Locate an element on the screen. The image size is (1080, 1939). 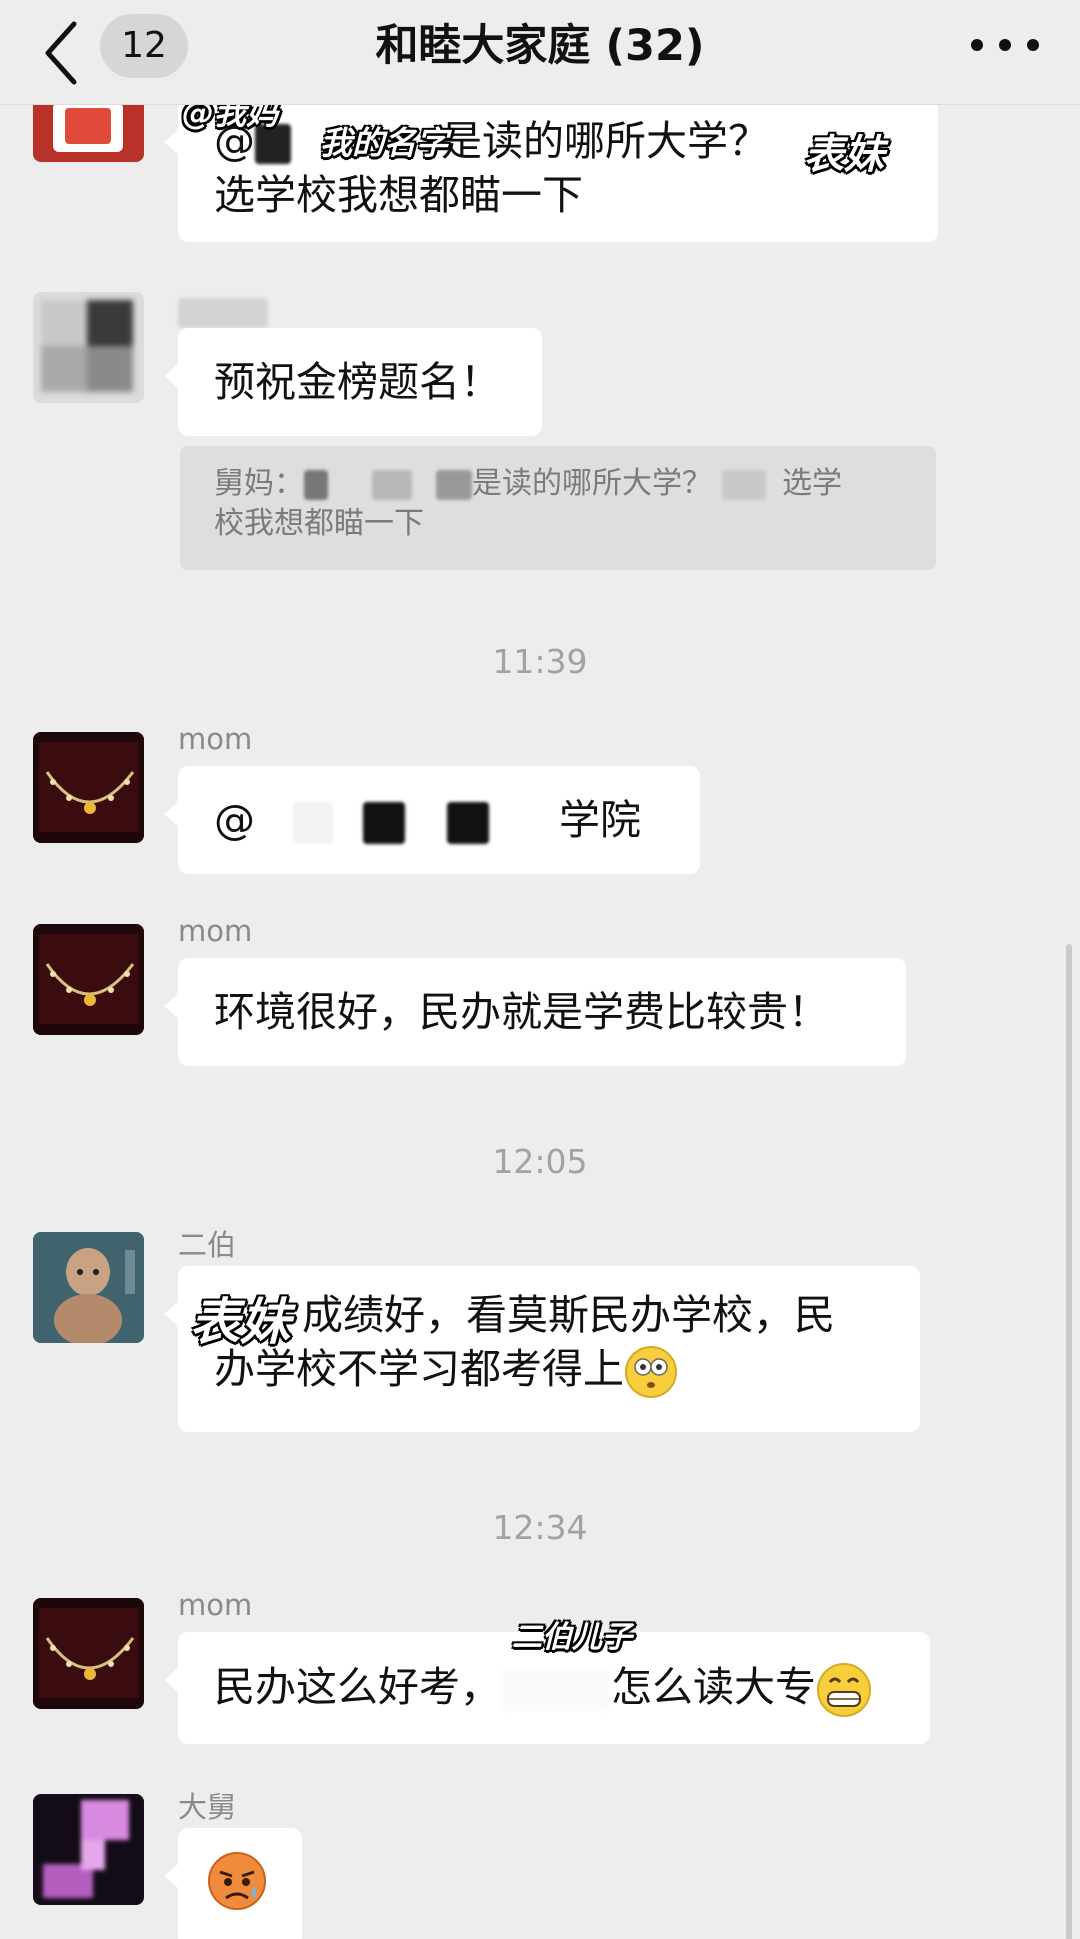
message-text: 民办这么好考， is located at coordinates (357, 1687).